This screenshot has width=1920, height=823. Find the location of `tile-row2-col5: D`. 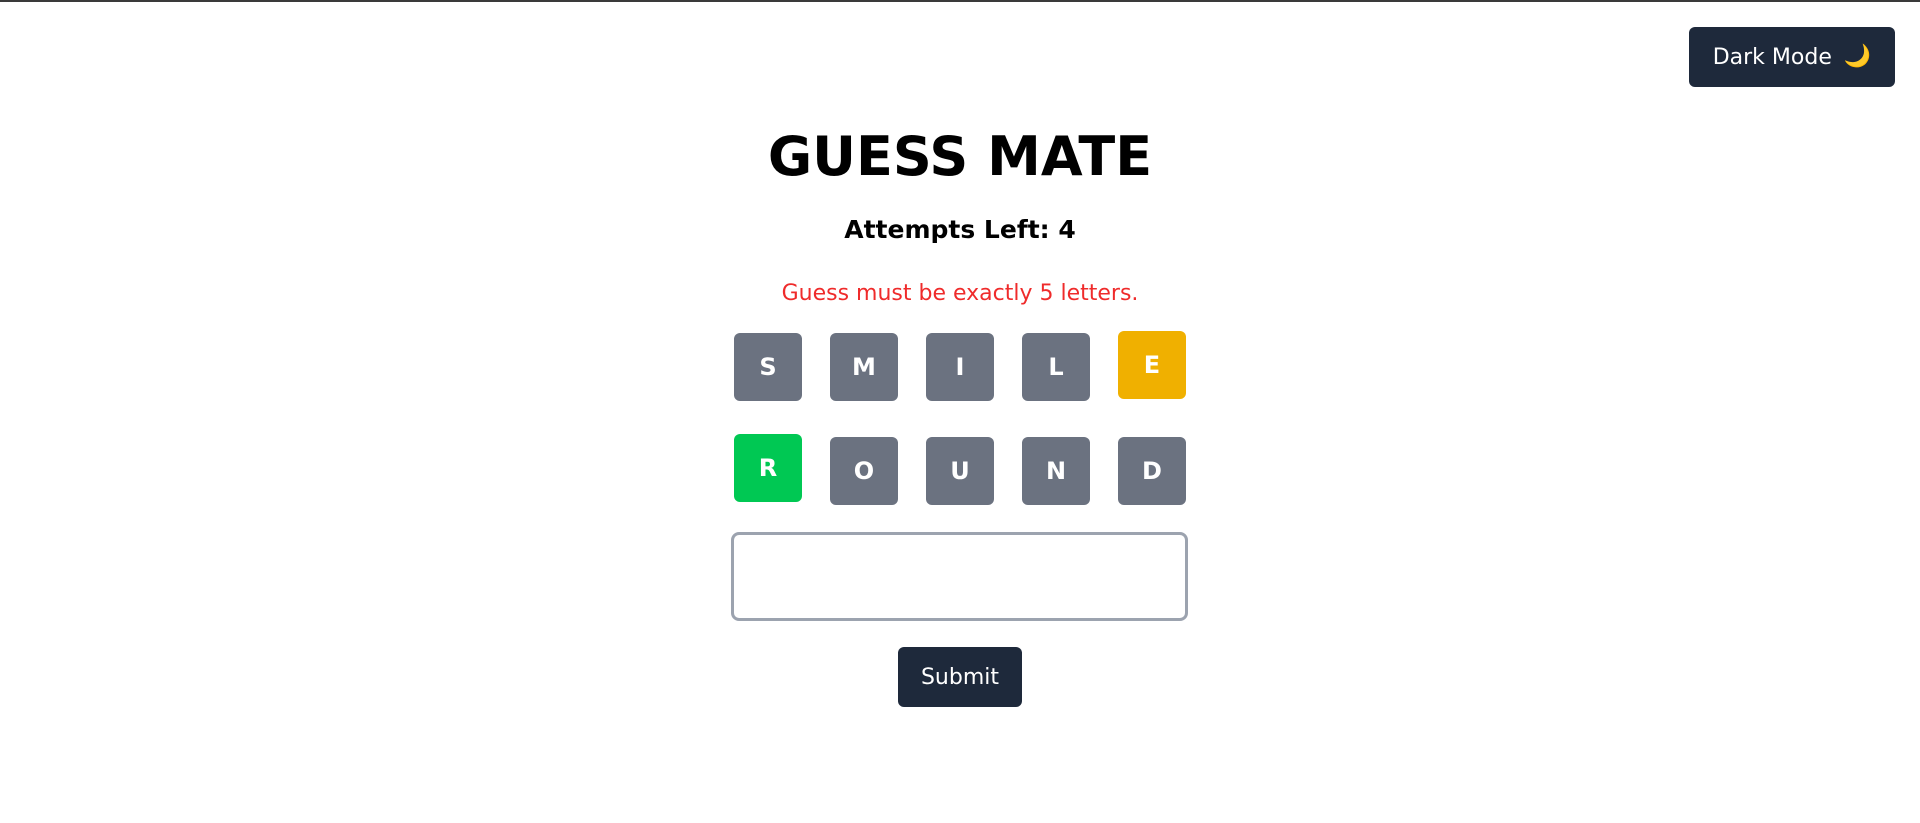

tile-row2-col5: D is located at coordinates (1152, 471).